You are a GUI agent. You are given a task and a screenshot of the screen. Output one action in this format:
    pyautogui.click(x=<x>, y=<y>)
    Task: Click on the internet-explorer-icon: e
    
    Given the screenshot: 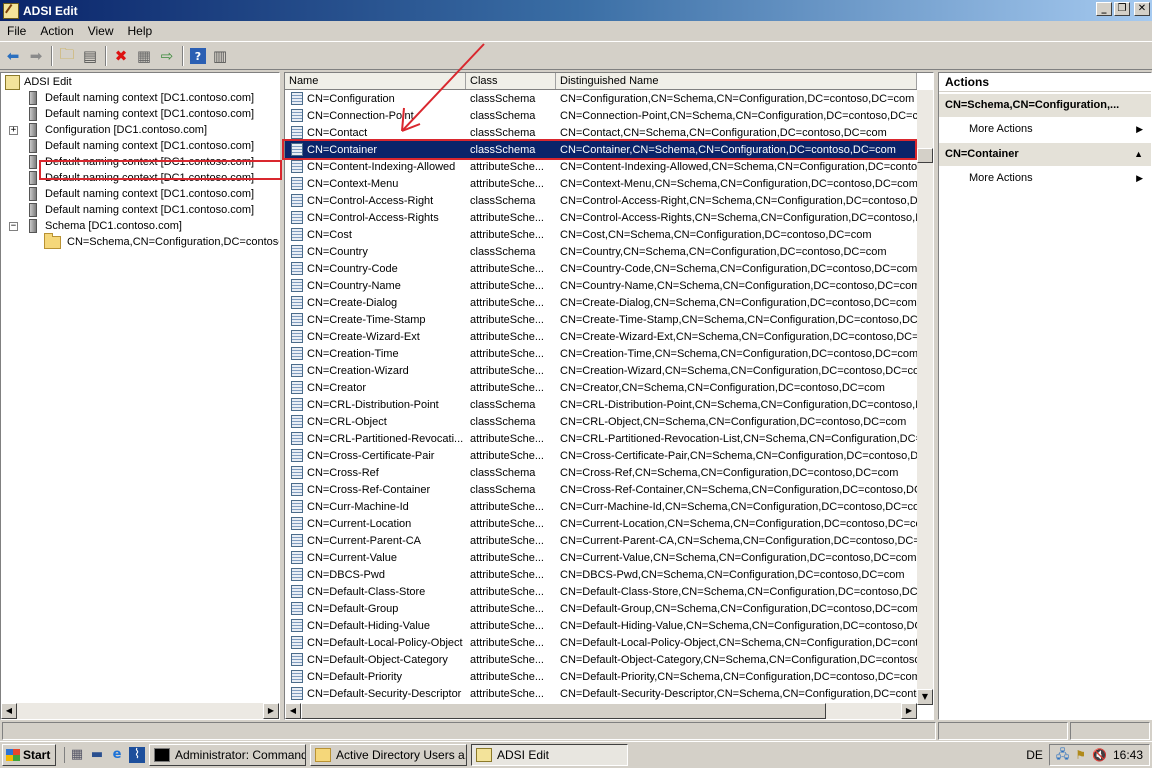 What is the action you would take?
    pyautogui.click(x=117, y=755)
    